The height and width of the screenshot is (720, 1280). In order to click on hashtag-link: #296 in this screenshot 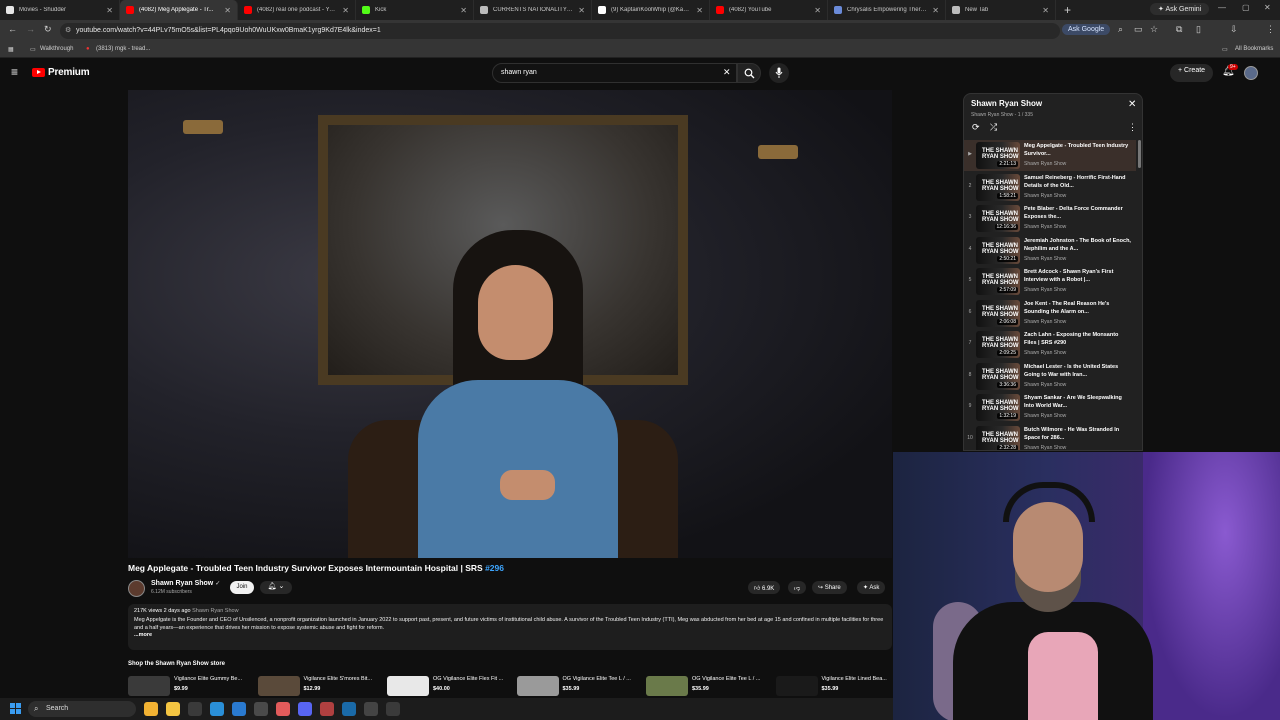, I will do `click(494, 568)`.